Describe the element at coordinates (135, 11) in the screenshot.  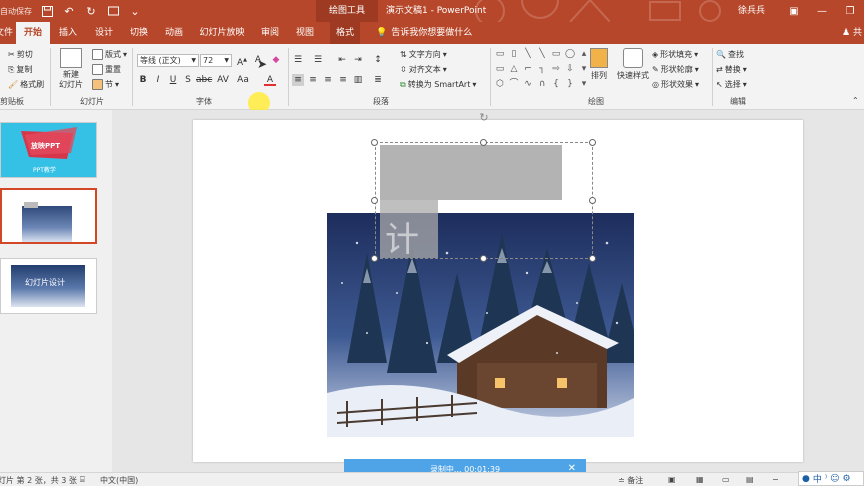
I see `customize-toolbar-icon: ⌄` at that location.